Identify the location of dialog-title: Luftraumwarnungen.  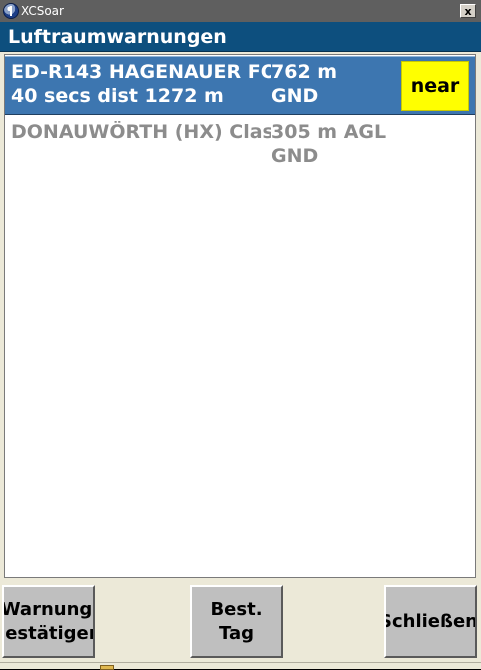
(117, 37).